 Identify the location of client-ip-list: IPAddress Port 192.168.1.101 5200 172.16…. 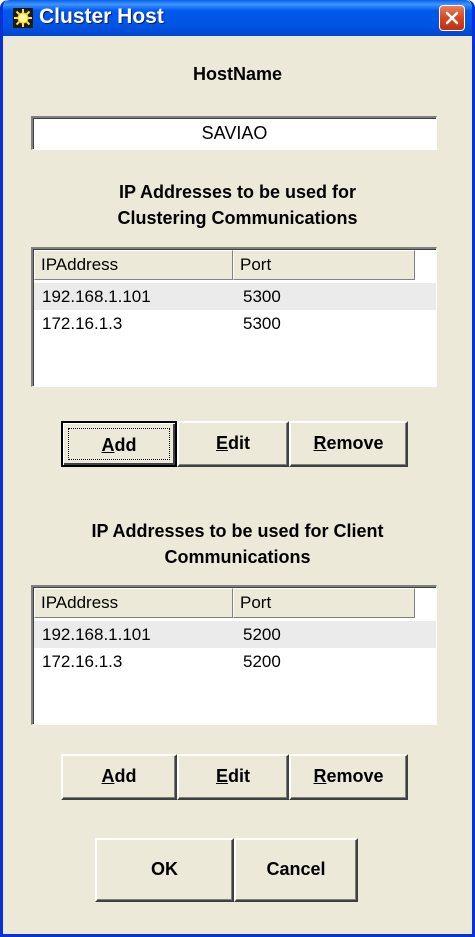
(234, 655).